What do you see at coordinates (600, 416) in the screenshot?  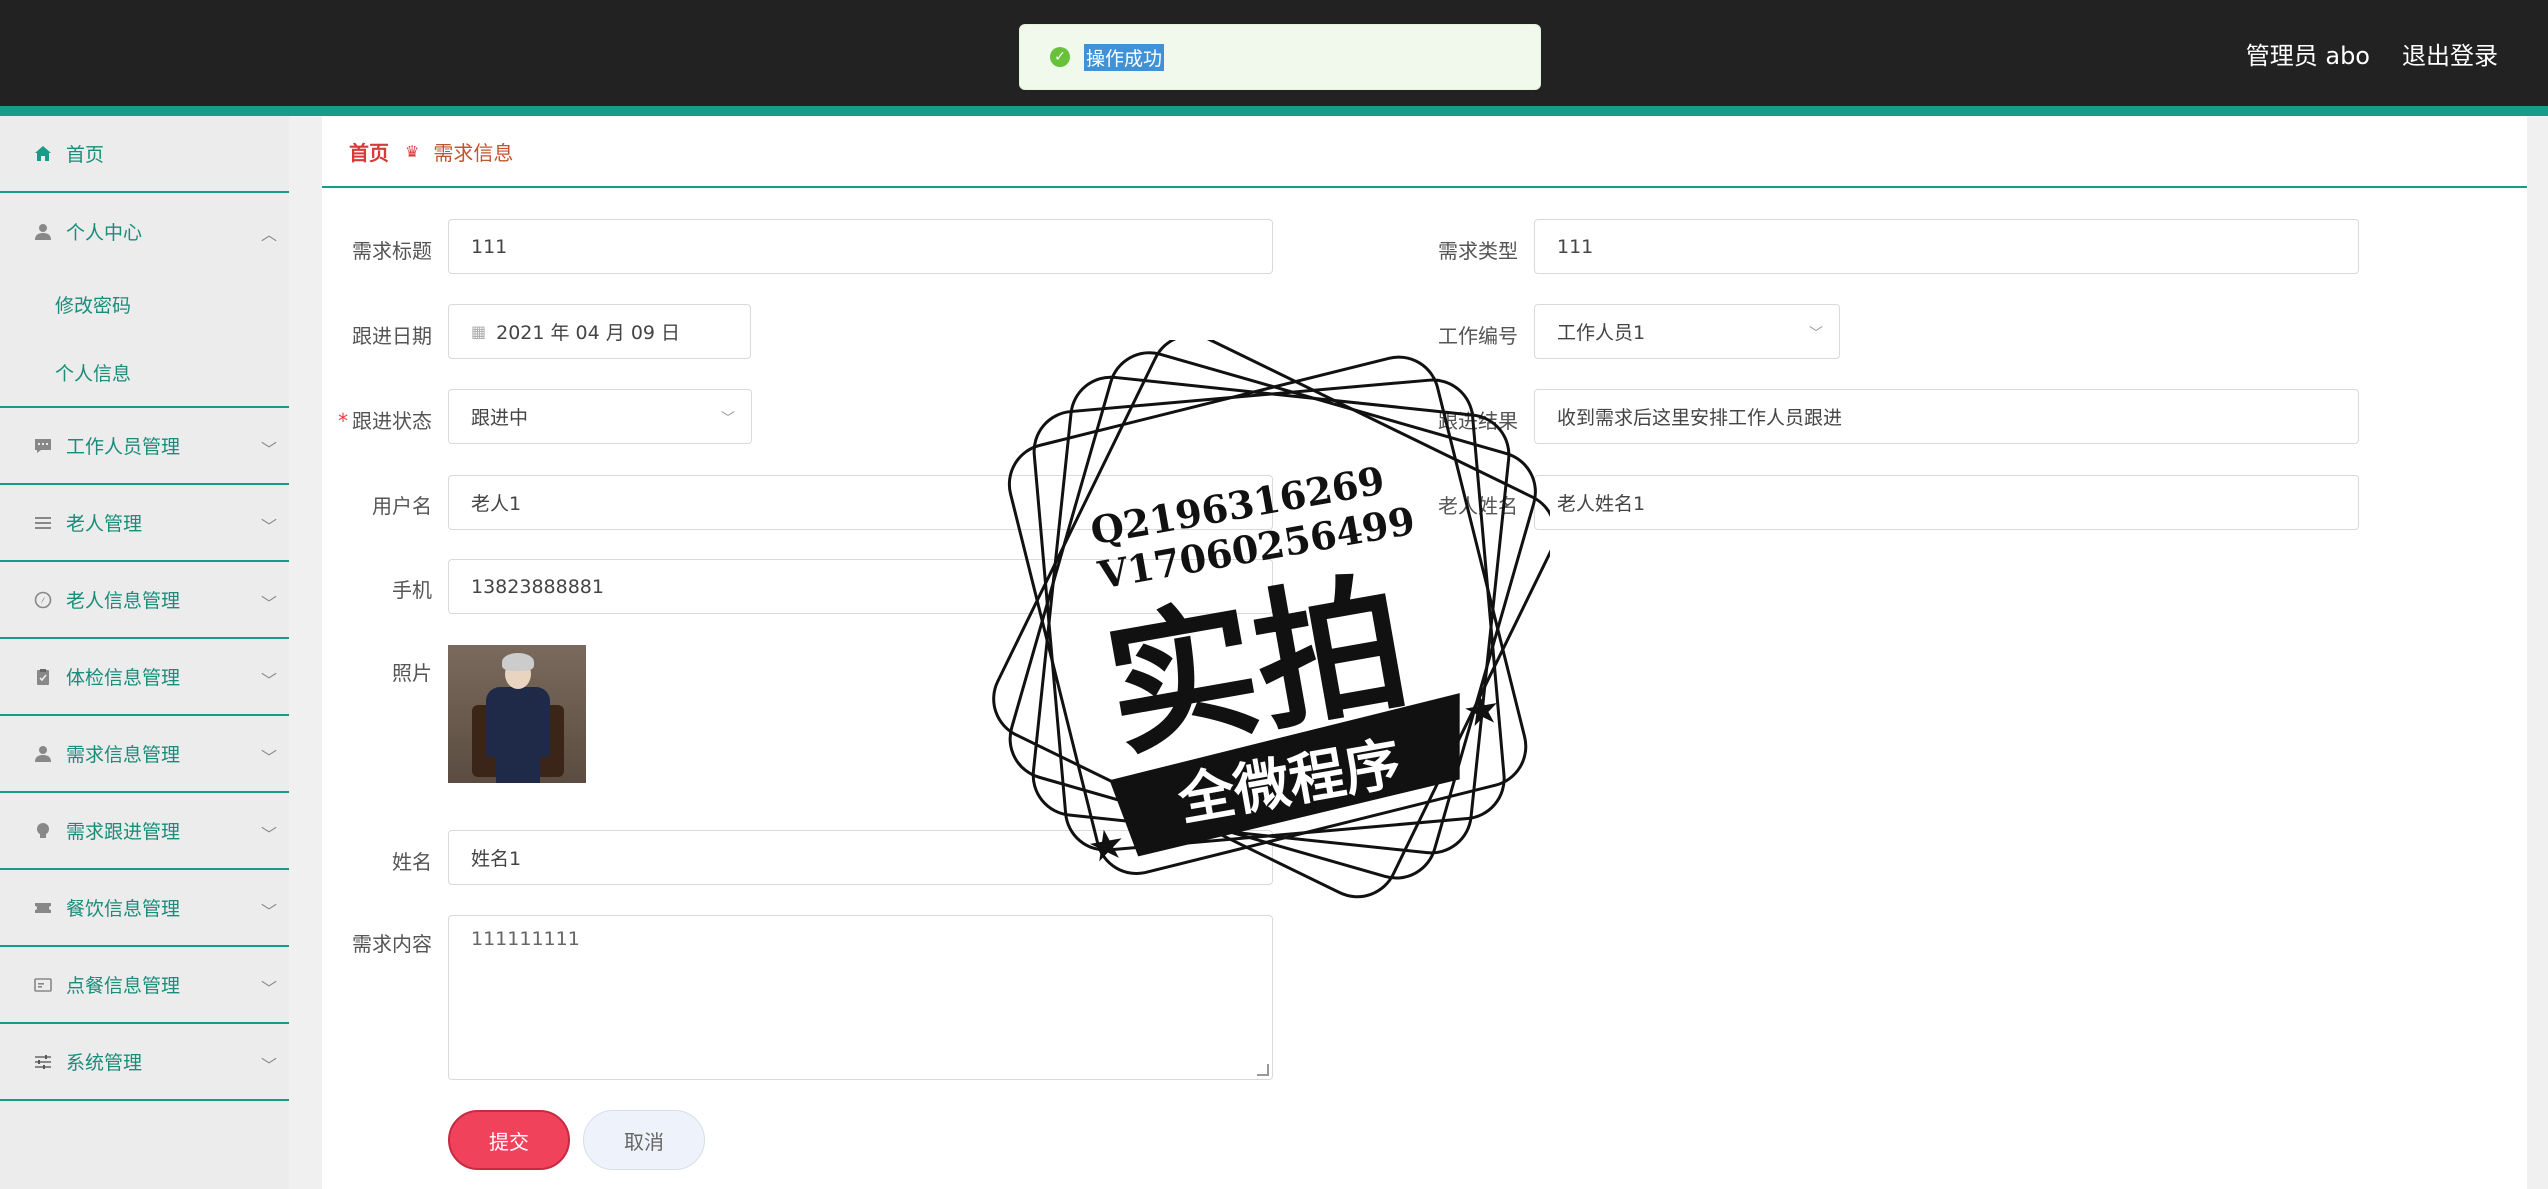 I see `status-select: 跟进中 ﹀` at bounding box center [600, 416].